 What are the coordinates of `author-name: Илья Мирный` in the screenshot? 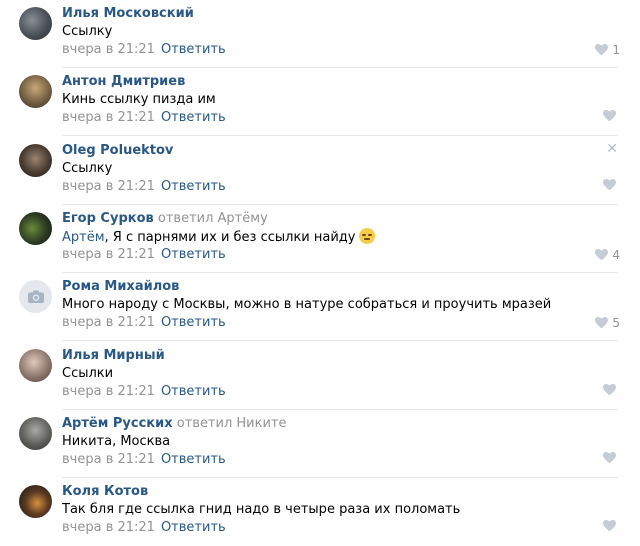 It's located at (113, 355).